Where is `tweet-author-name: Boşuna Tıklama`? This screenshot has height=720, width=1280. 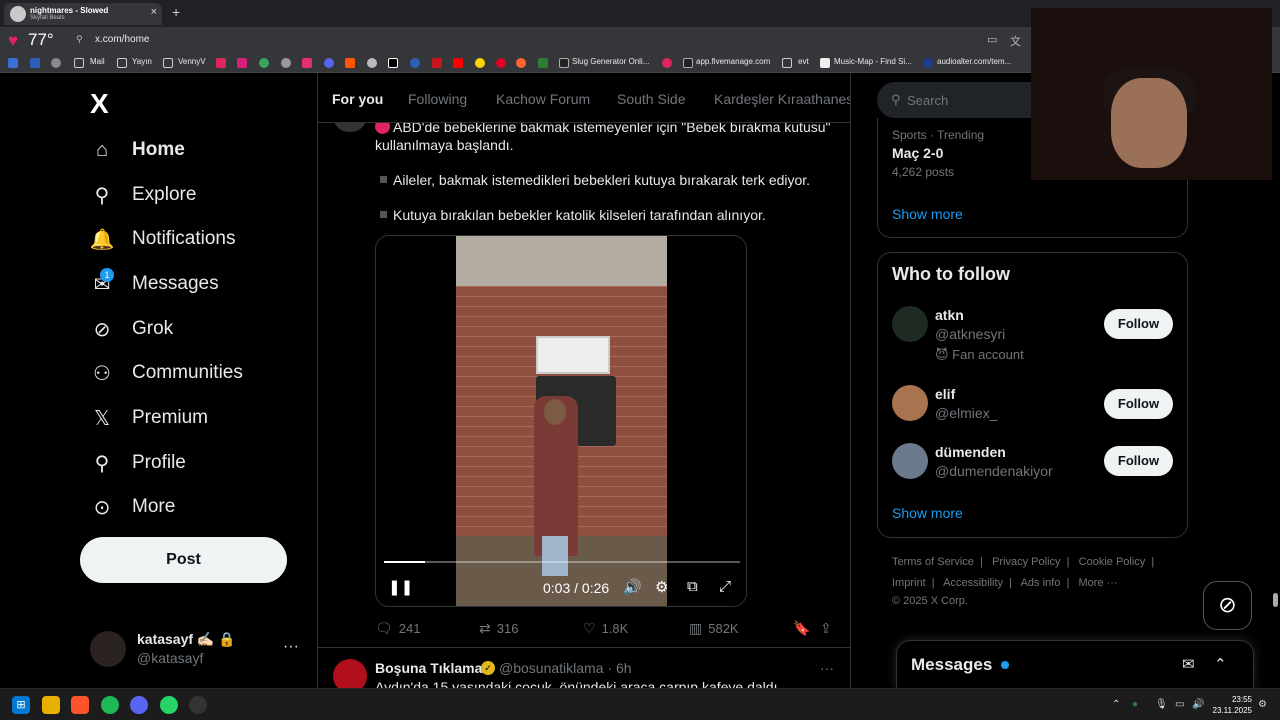
tweet-author-name: Boşuna Tıklama is located at coordinates (428, 668).